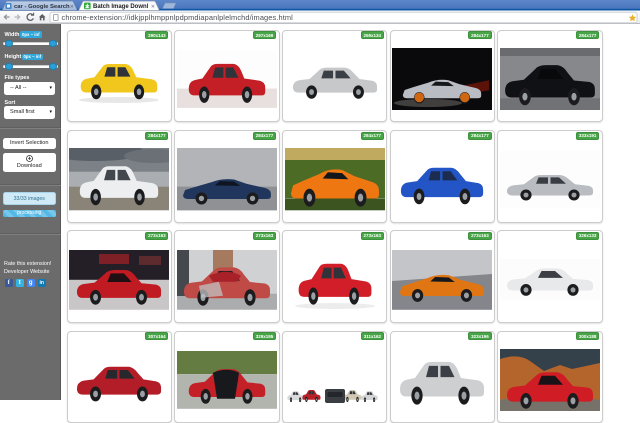  Describe the element at coordinates (42, 7) in the screenshot. I see `svg-text: car - Google Search` at that location.